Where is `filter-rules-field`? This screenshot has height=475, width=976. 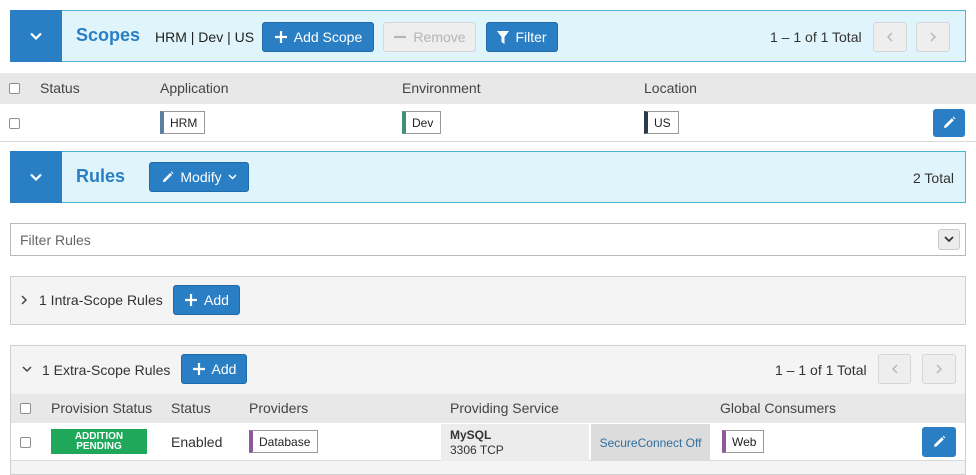 filter-rules-field is located at coordinates (488, 239).